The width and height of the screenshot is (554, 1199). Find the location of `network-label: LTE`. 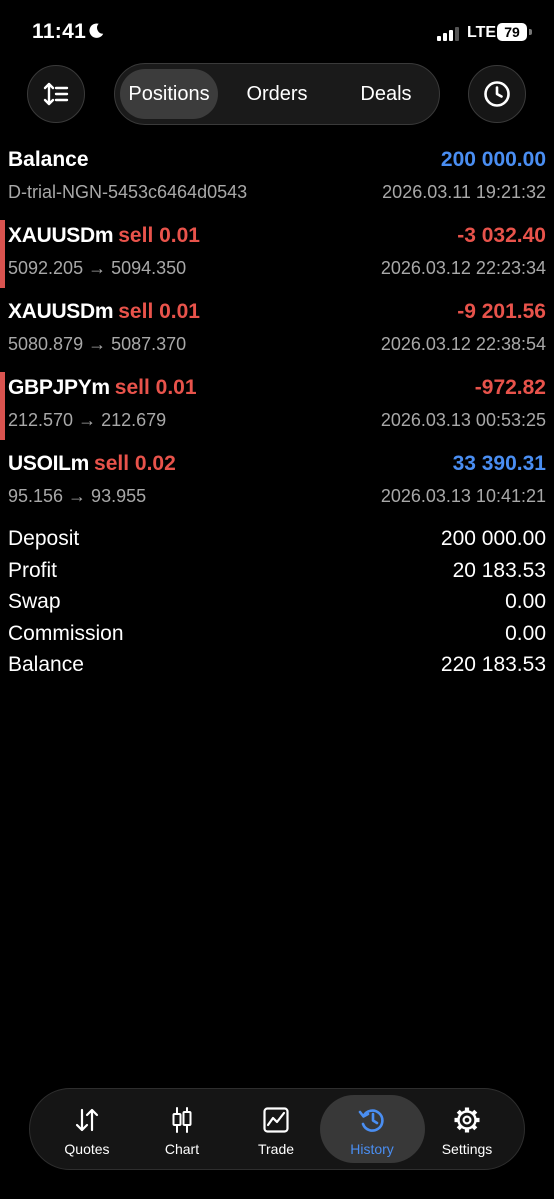

network-label: LTE is located at coordinates (482, 32).